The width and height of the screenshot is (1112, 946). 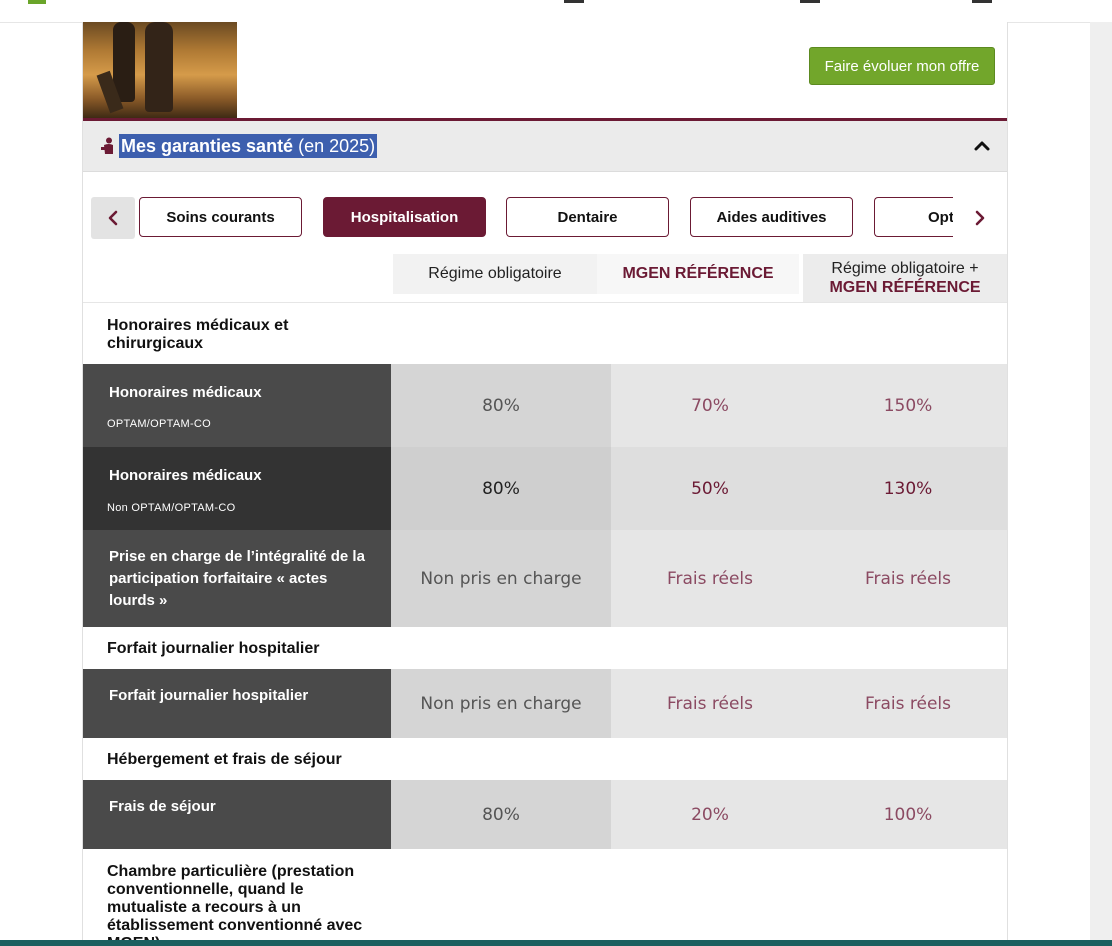 What do you see at coordinates (556, 943) in the screenshot?
I see `bottom-border` at bounding box center [556, 943].